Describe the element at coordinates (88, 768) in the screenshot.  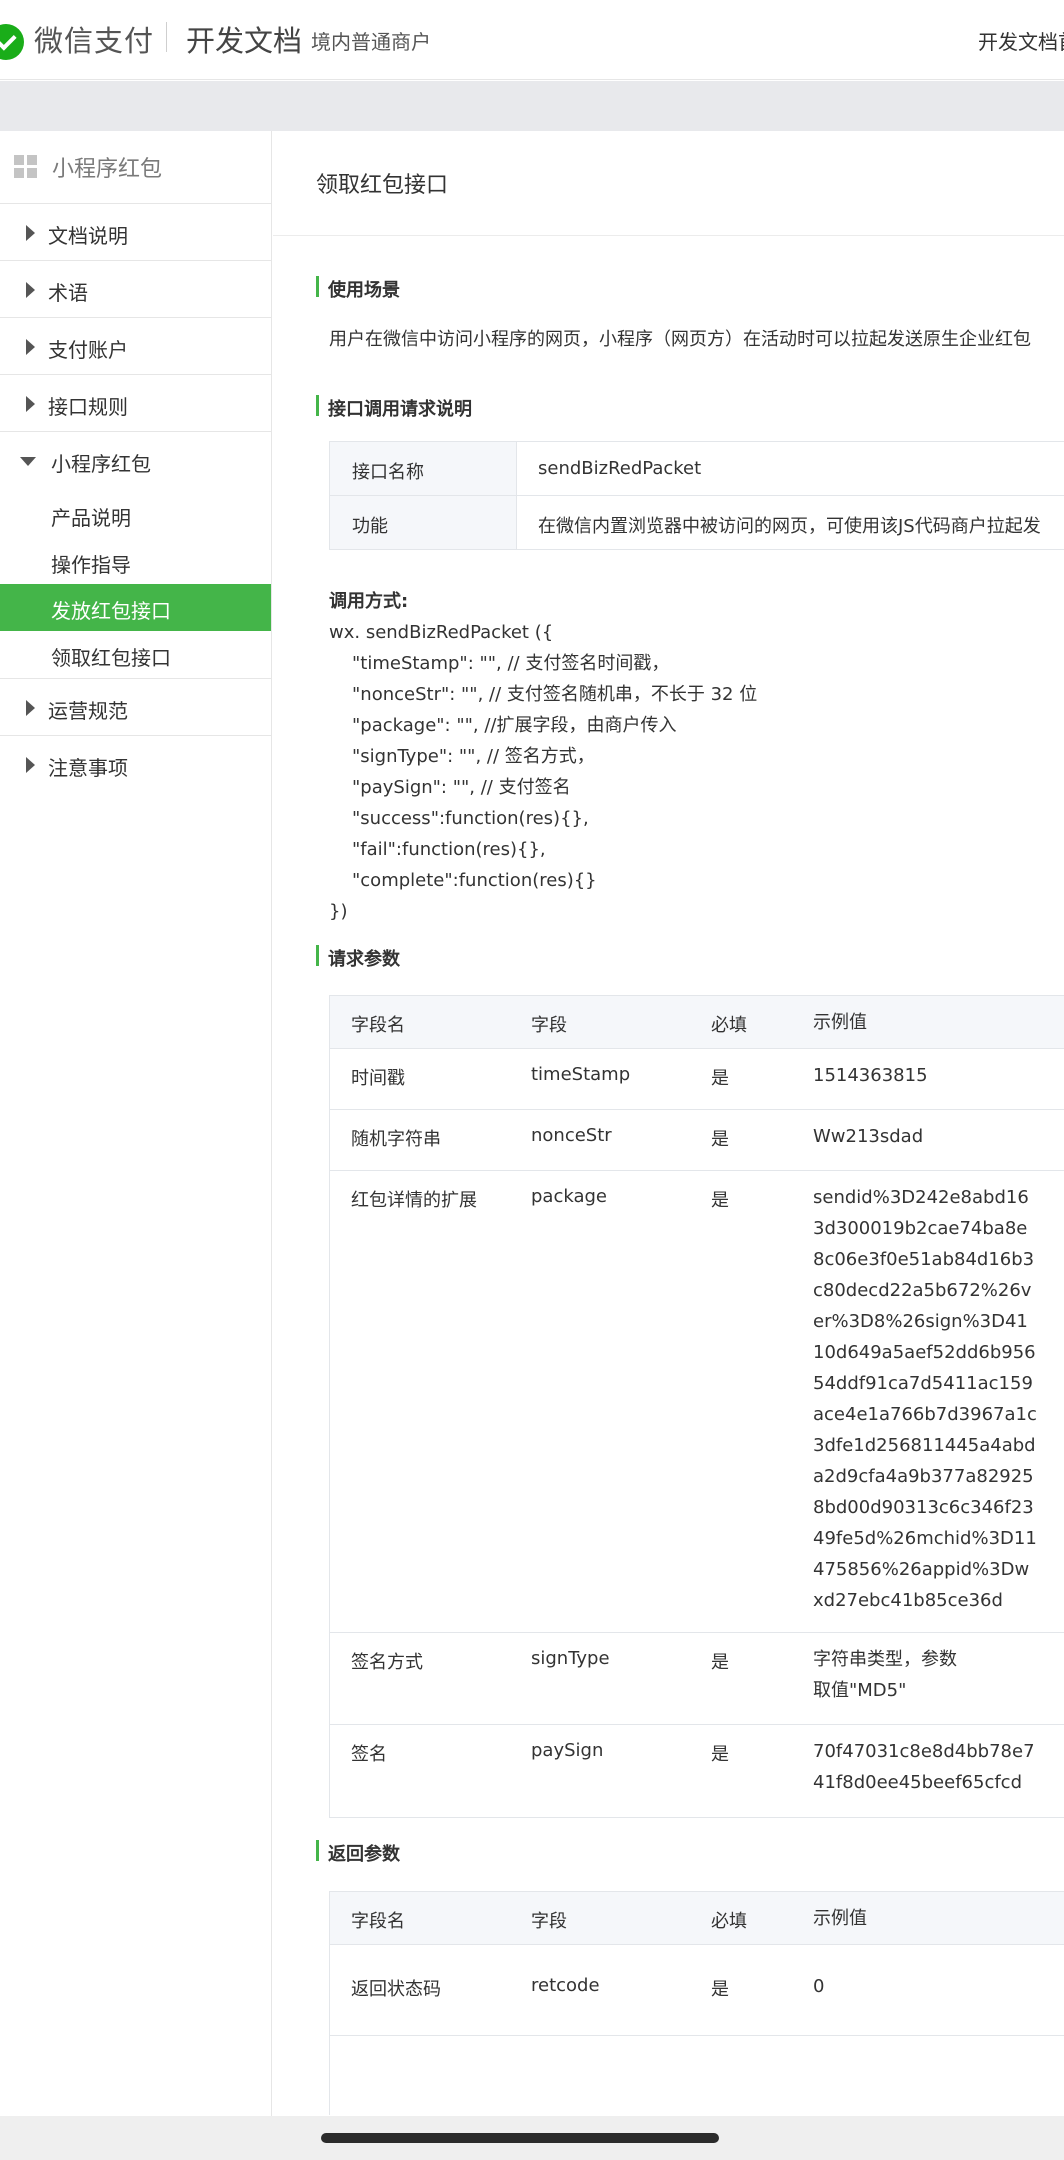
I see `sidebar-item-label: 注意事项` at that location.